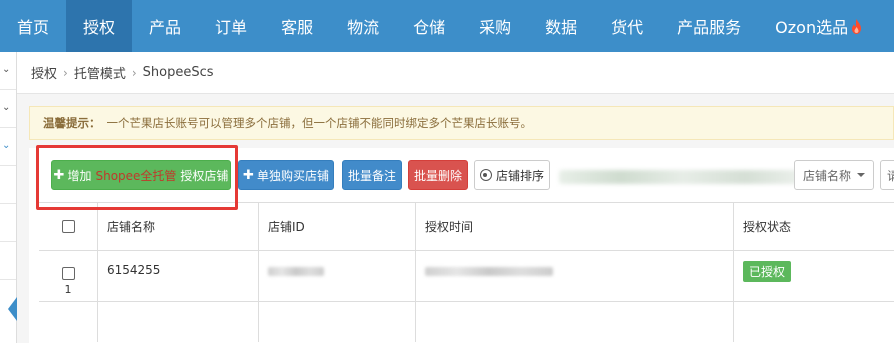 The height and width of the screenshot is (343, 894). I want to click on nav-item-ozon-selection: Ozon选品, so click(818, 26).